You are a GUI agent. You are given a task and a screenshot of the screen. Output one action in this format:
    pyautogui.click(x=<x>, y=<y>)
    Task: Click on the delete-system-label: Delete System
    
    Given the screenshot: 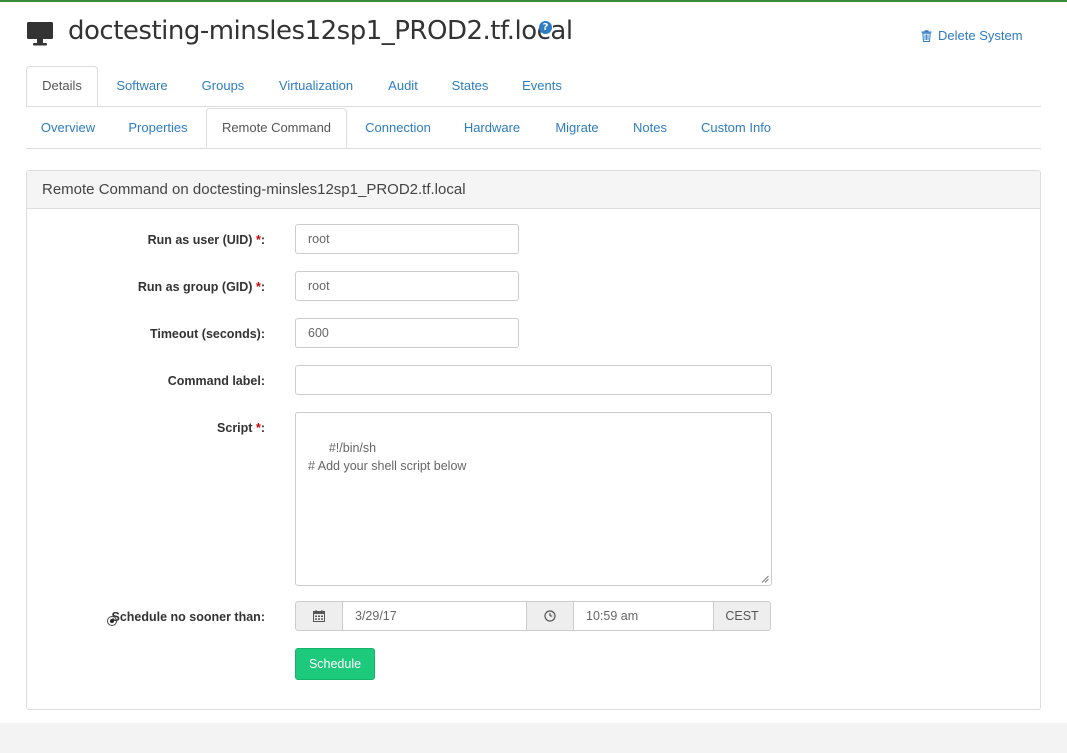 What is the action you would take?
    pyautogui.click(x=980, y=35)
    